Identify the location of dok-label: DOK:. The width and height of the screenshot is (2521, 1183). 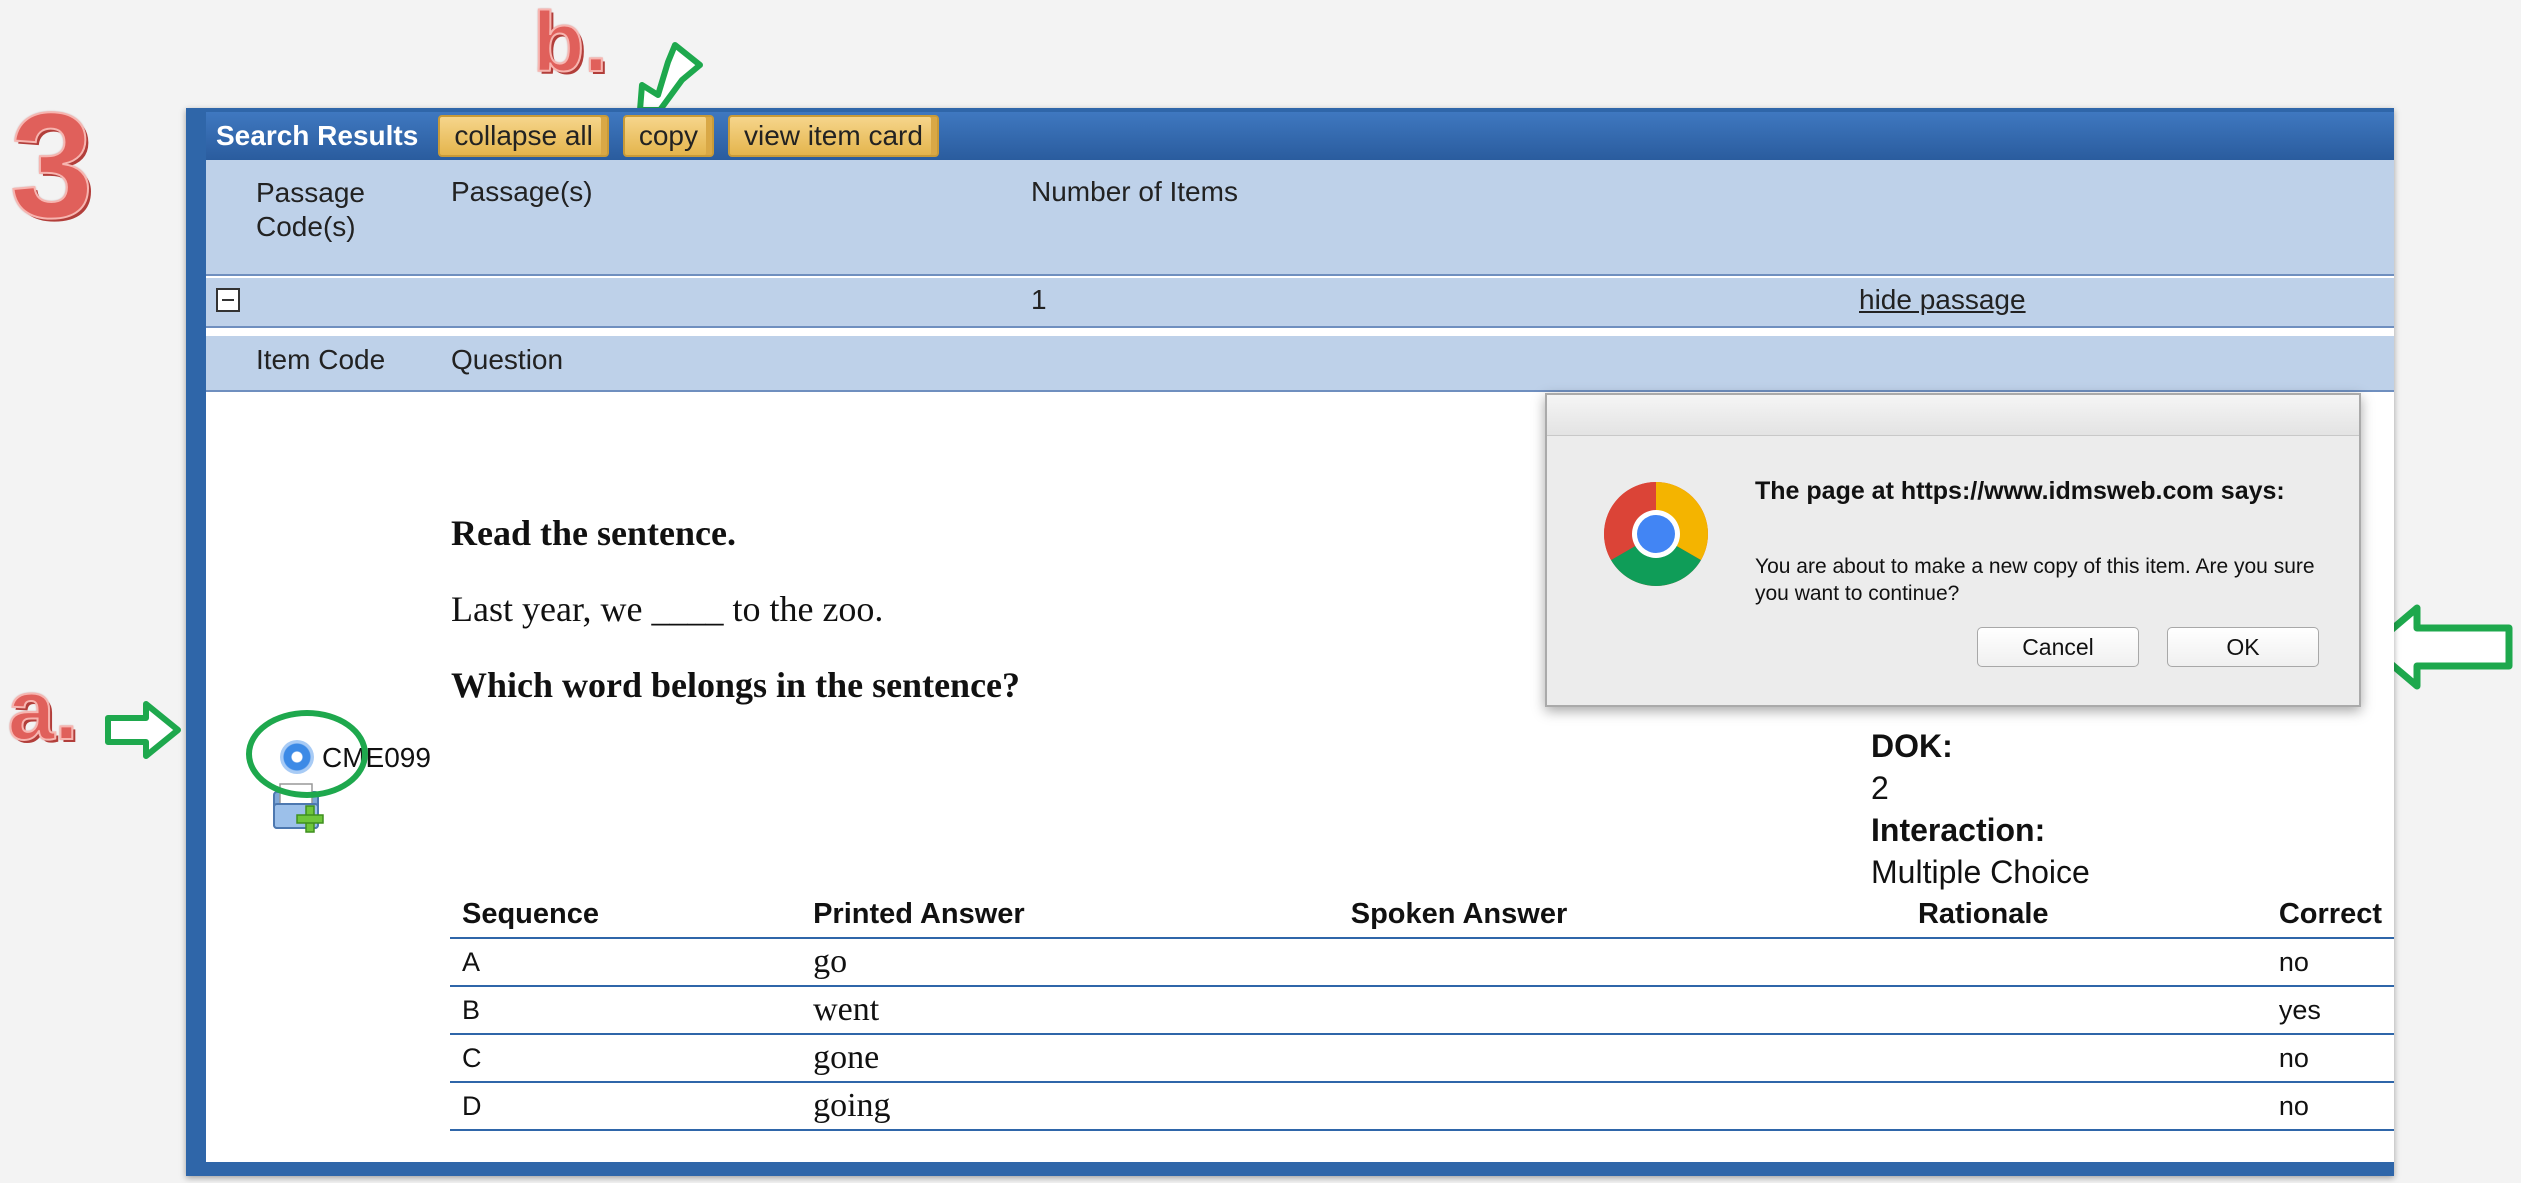
(1912, 746).